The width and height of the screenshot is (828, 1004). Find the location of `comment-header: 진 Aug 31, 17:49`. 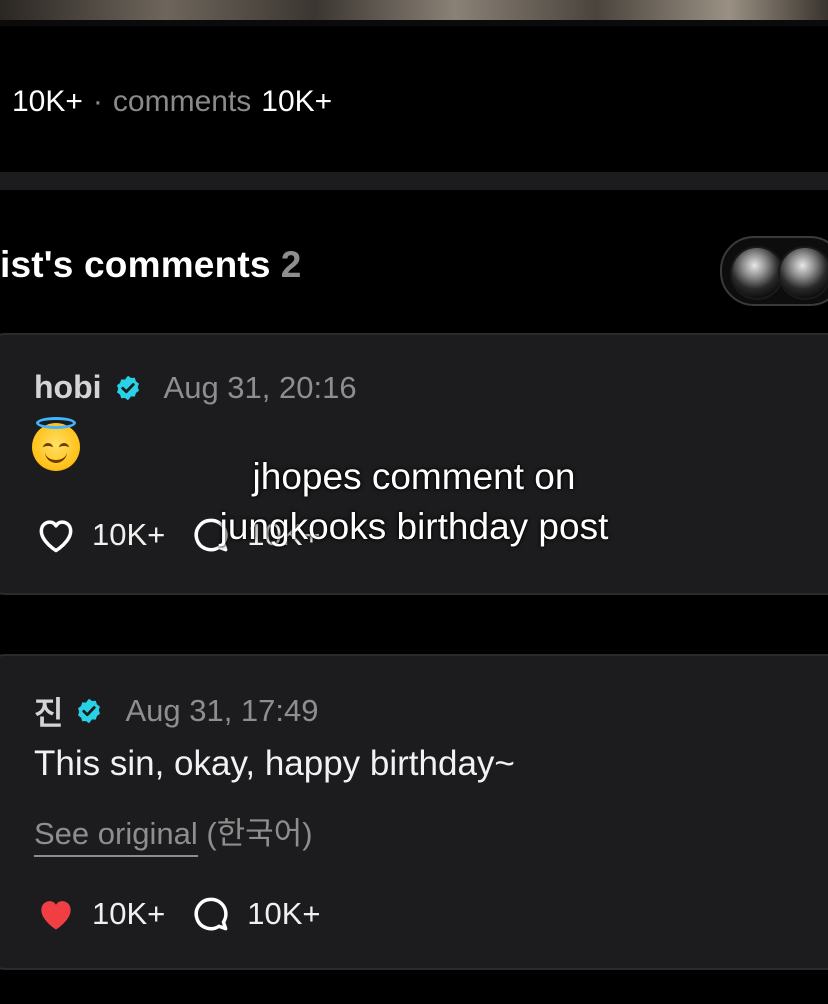

comment-header: 진 Aug 31, 17:49 is located at coordinates (176, 711).